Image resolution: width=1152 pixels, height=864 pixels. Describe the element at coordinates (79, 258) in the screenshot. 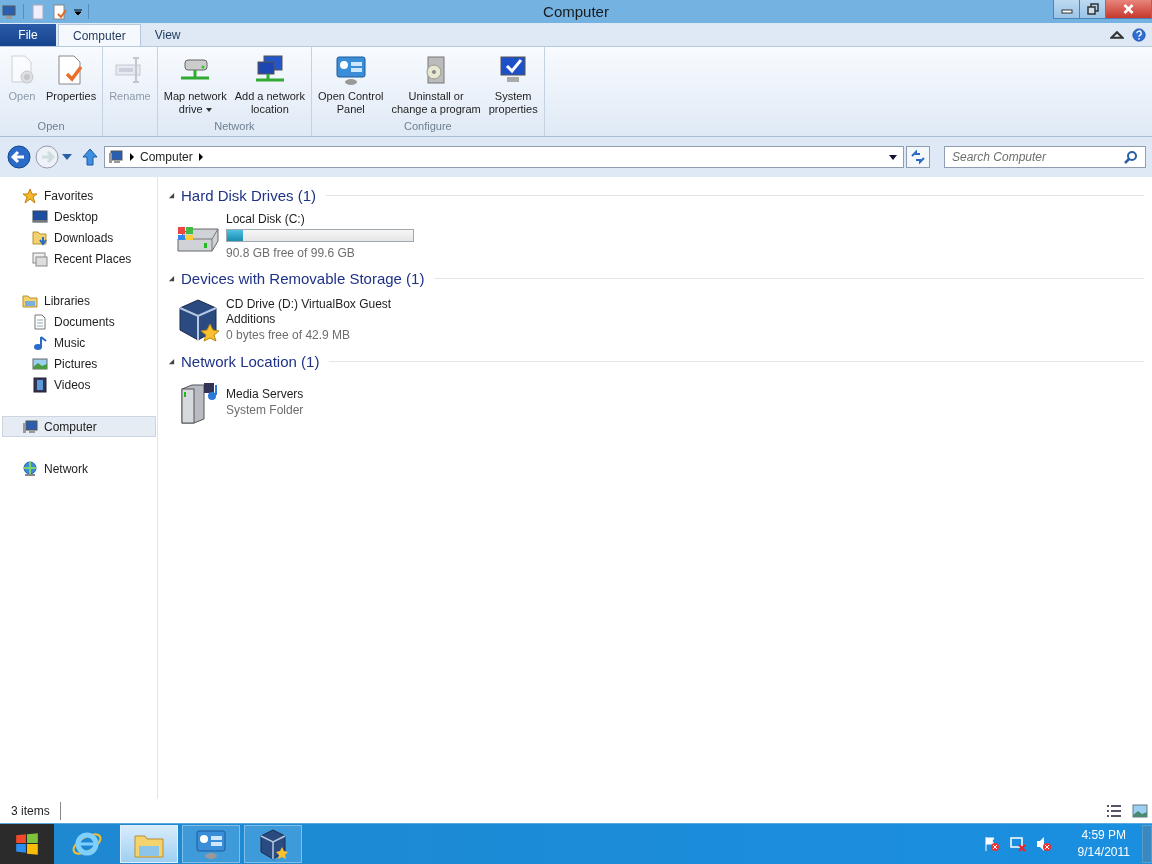

I see `nav-item: Recent Places` at that location.